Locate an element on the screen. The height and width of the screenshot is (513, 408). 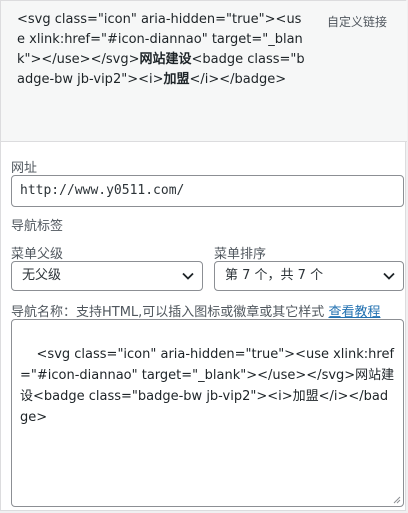
url-label: 网址 is located at coordinates (24, 168).